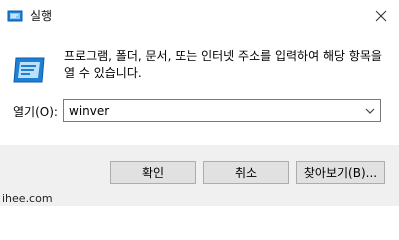 The height and width of the screenshot is (240, 399). Describe the element at coordinates (222, 110) in the screenshot. I see `open-combobox: winver` at that location.